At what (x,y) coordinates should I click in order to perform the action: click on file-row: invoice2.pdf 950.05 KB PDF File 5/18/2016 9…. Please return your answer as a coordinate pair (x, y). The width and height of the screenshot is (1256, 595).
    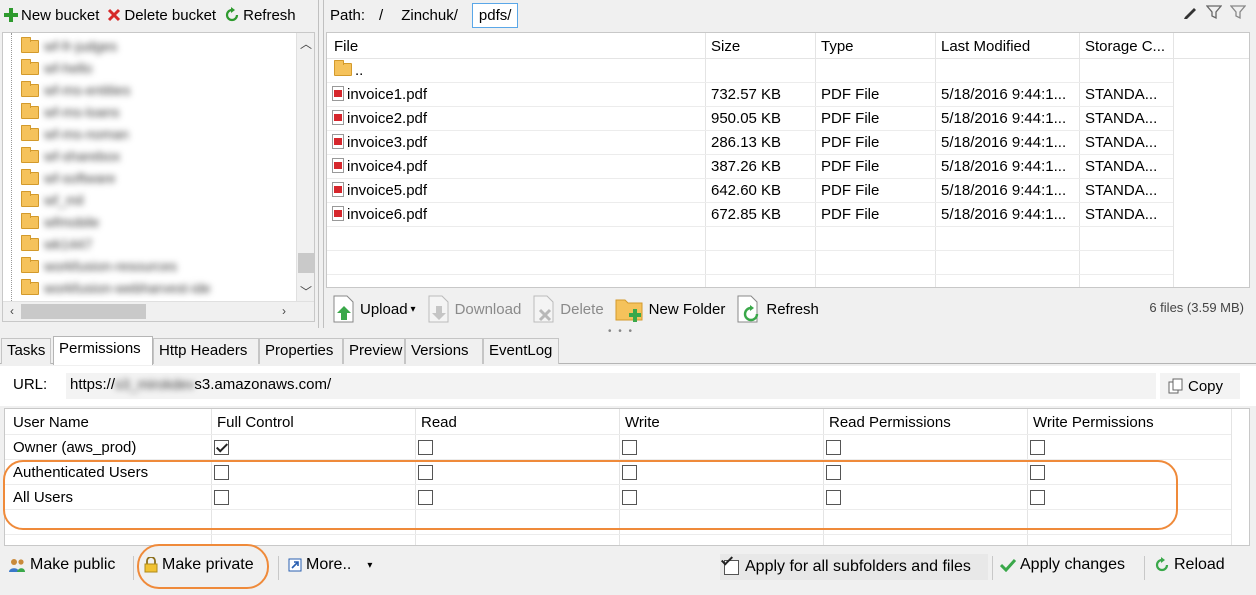
    Looking at the image, I should click on (750, 119).